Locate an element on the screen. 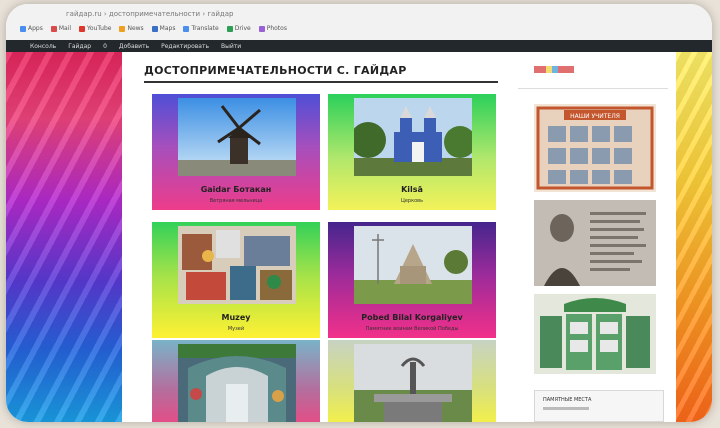 The width and height of the screenshot is (720, 428). card-subtitle: Церковь is located at coordinates (412, 201).